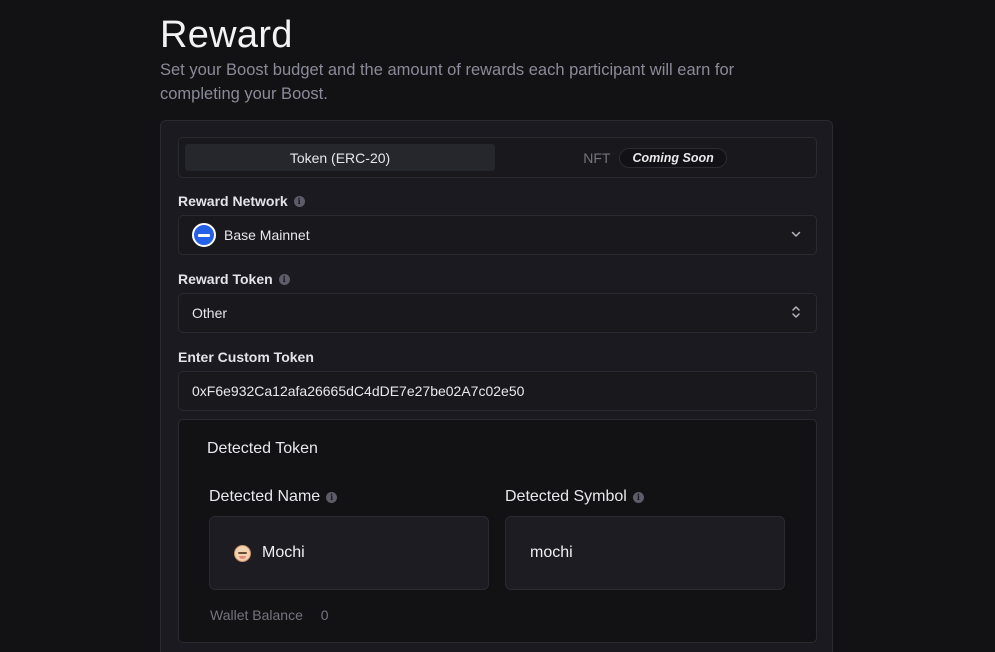  Describe the element at coordinates (349, 553) in the screenshot. I see `detected-name-box: Mochi` at that location.